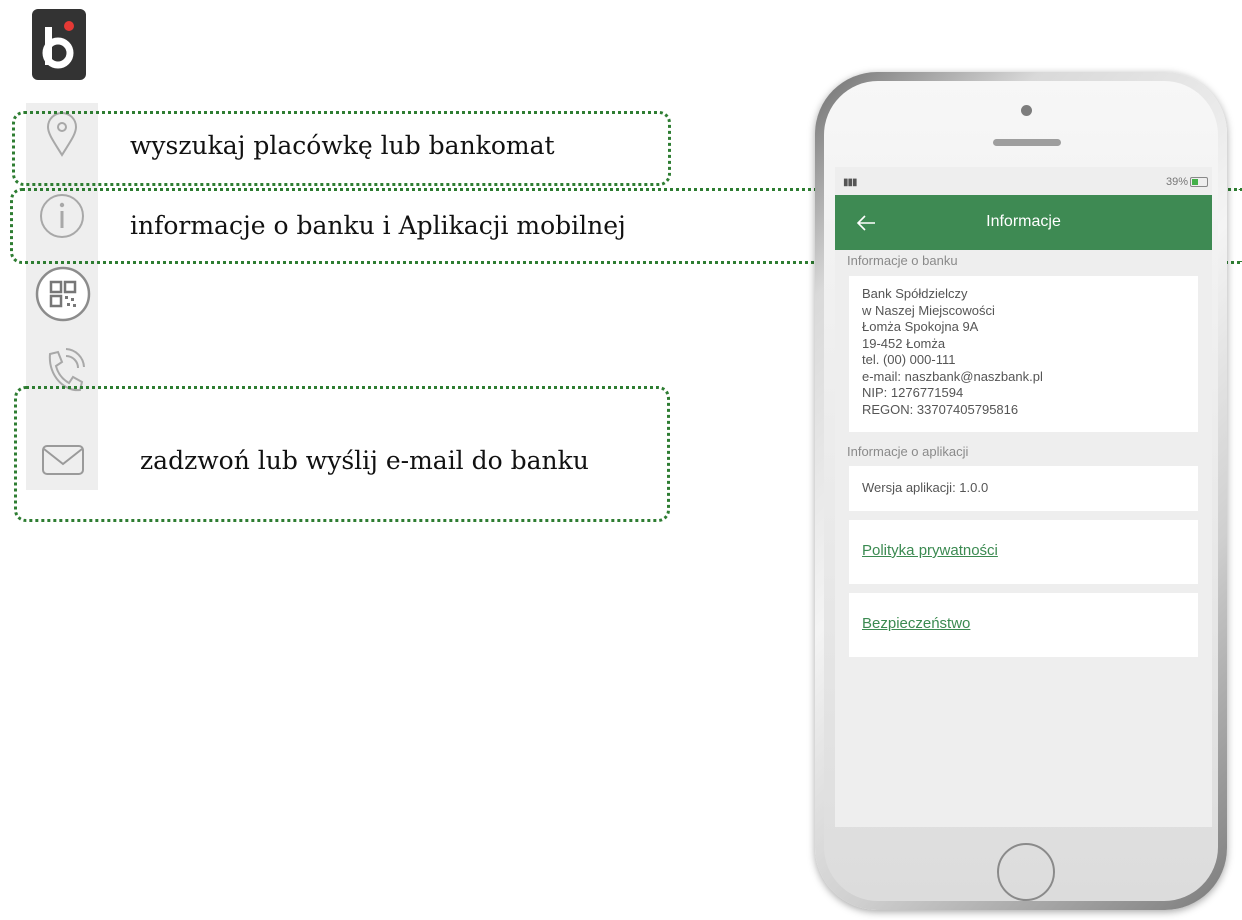 The width and height of the screenshot is (1242, 920). Describe the element at coordinates (1023, 181) in the screenshot. I see `status-bar: ▮▮▮ 39%` at that location.